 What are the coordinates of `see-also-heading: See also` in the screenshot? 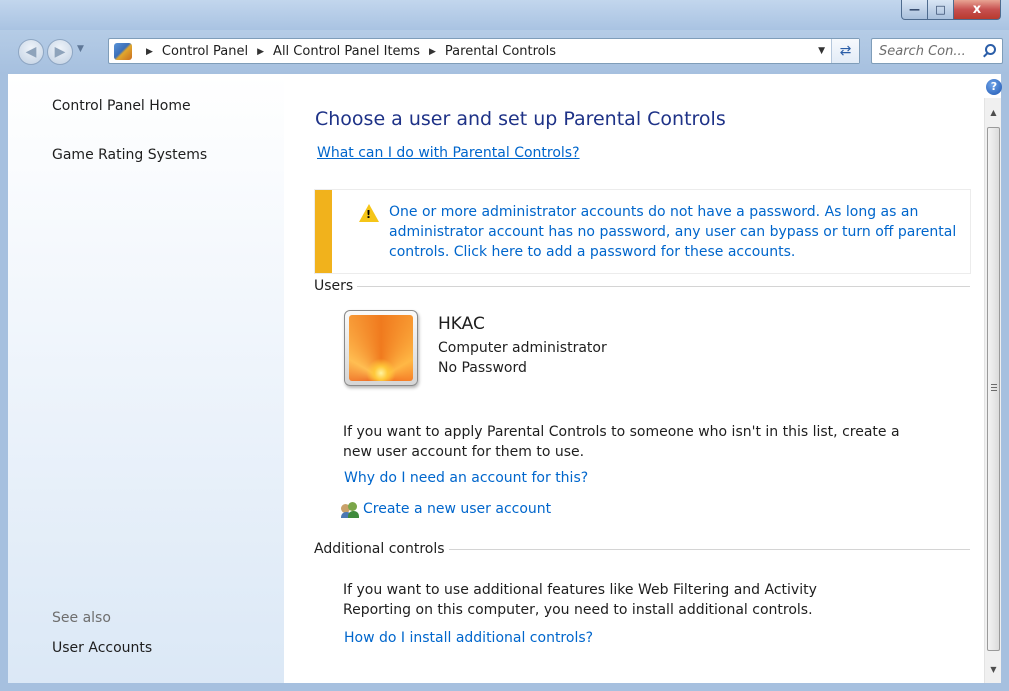 It's located at (81, 618).